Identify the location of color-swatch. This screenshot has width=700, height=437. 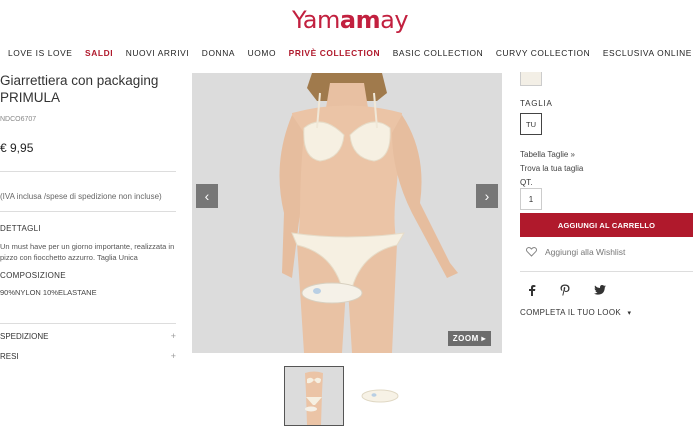
(531, 79).